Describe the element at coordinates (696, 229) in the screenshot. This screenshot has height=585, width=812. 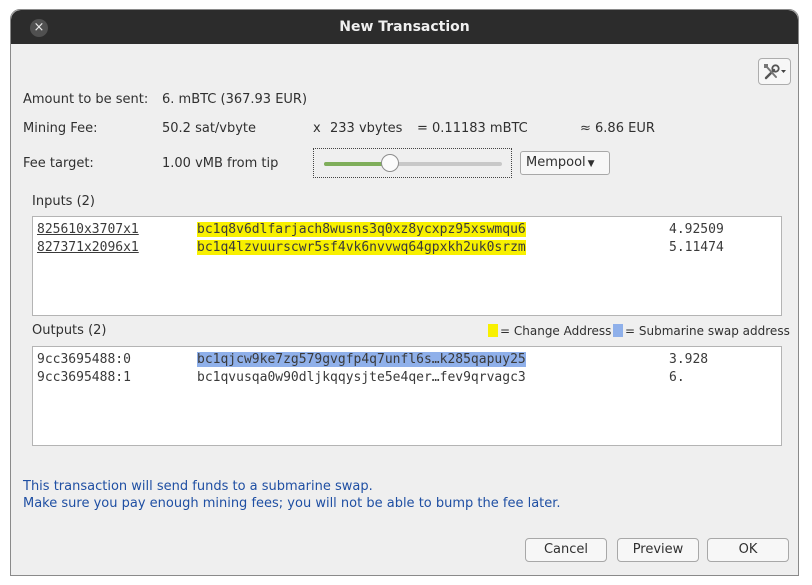
I see `input-amount: 4.92509` at that location.